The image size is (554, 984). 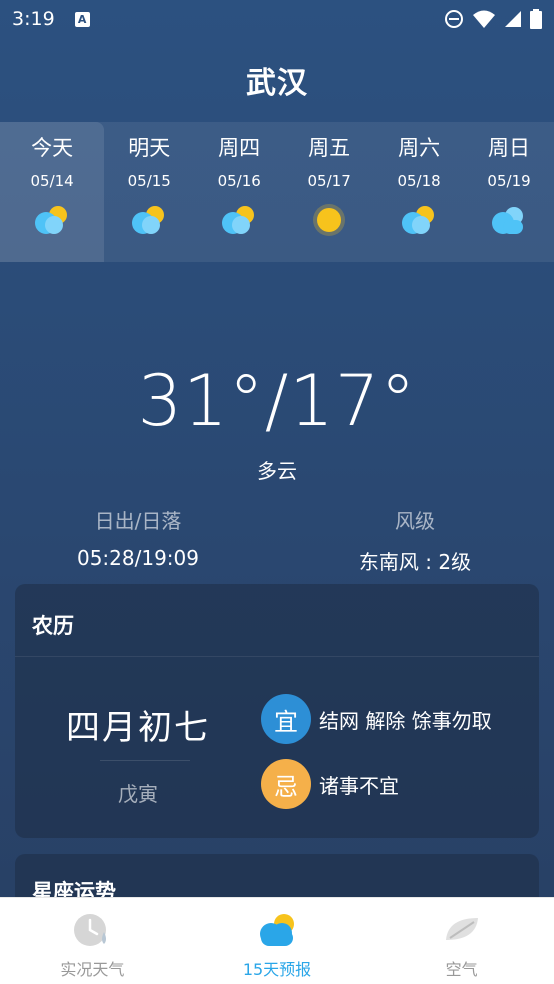 I want to click on ji-badge: 忌, so click(x=286, y=784).